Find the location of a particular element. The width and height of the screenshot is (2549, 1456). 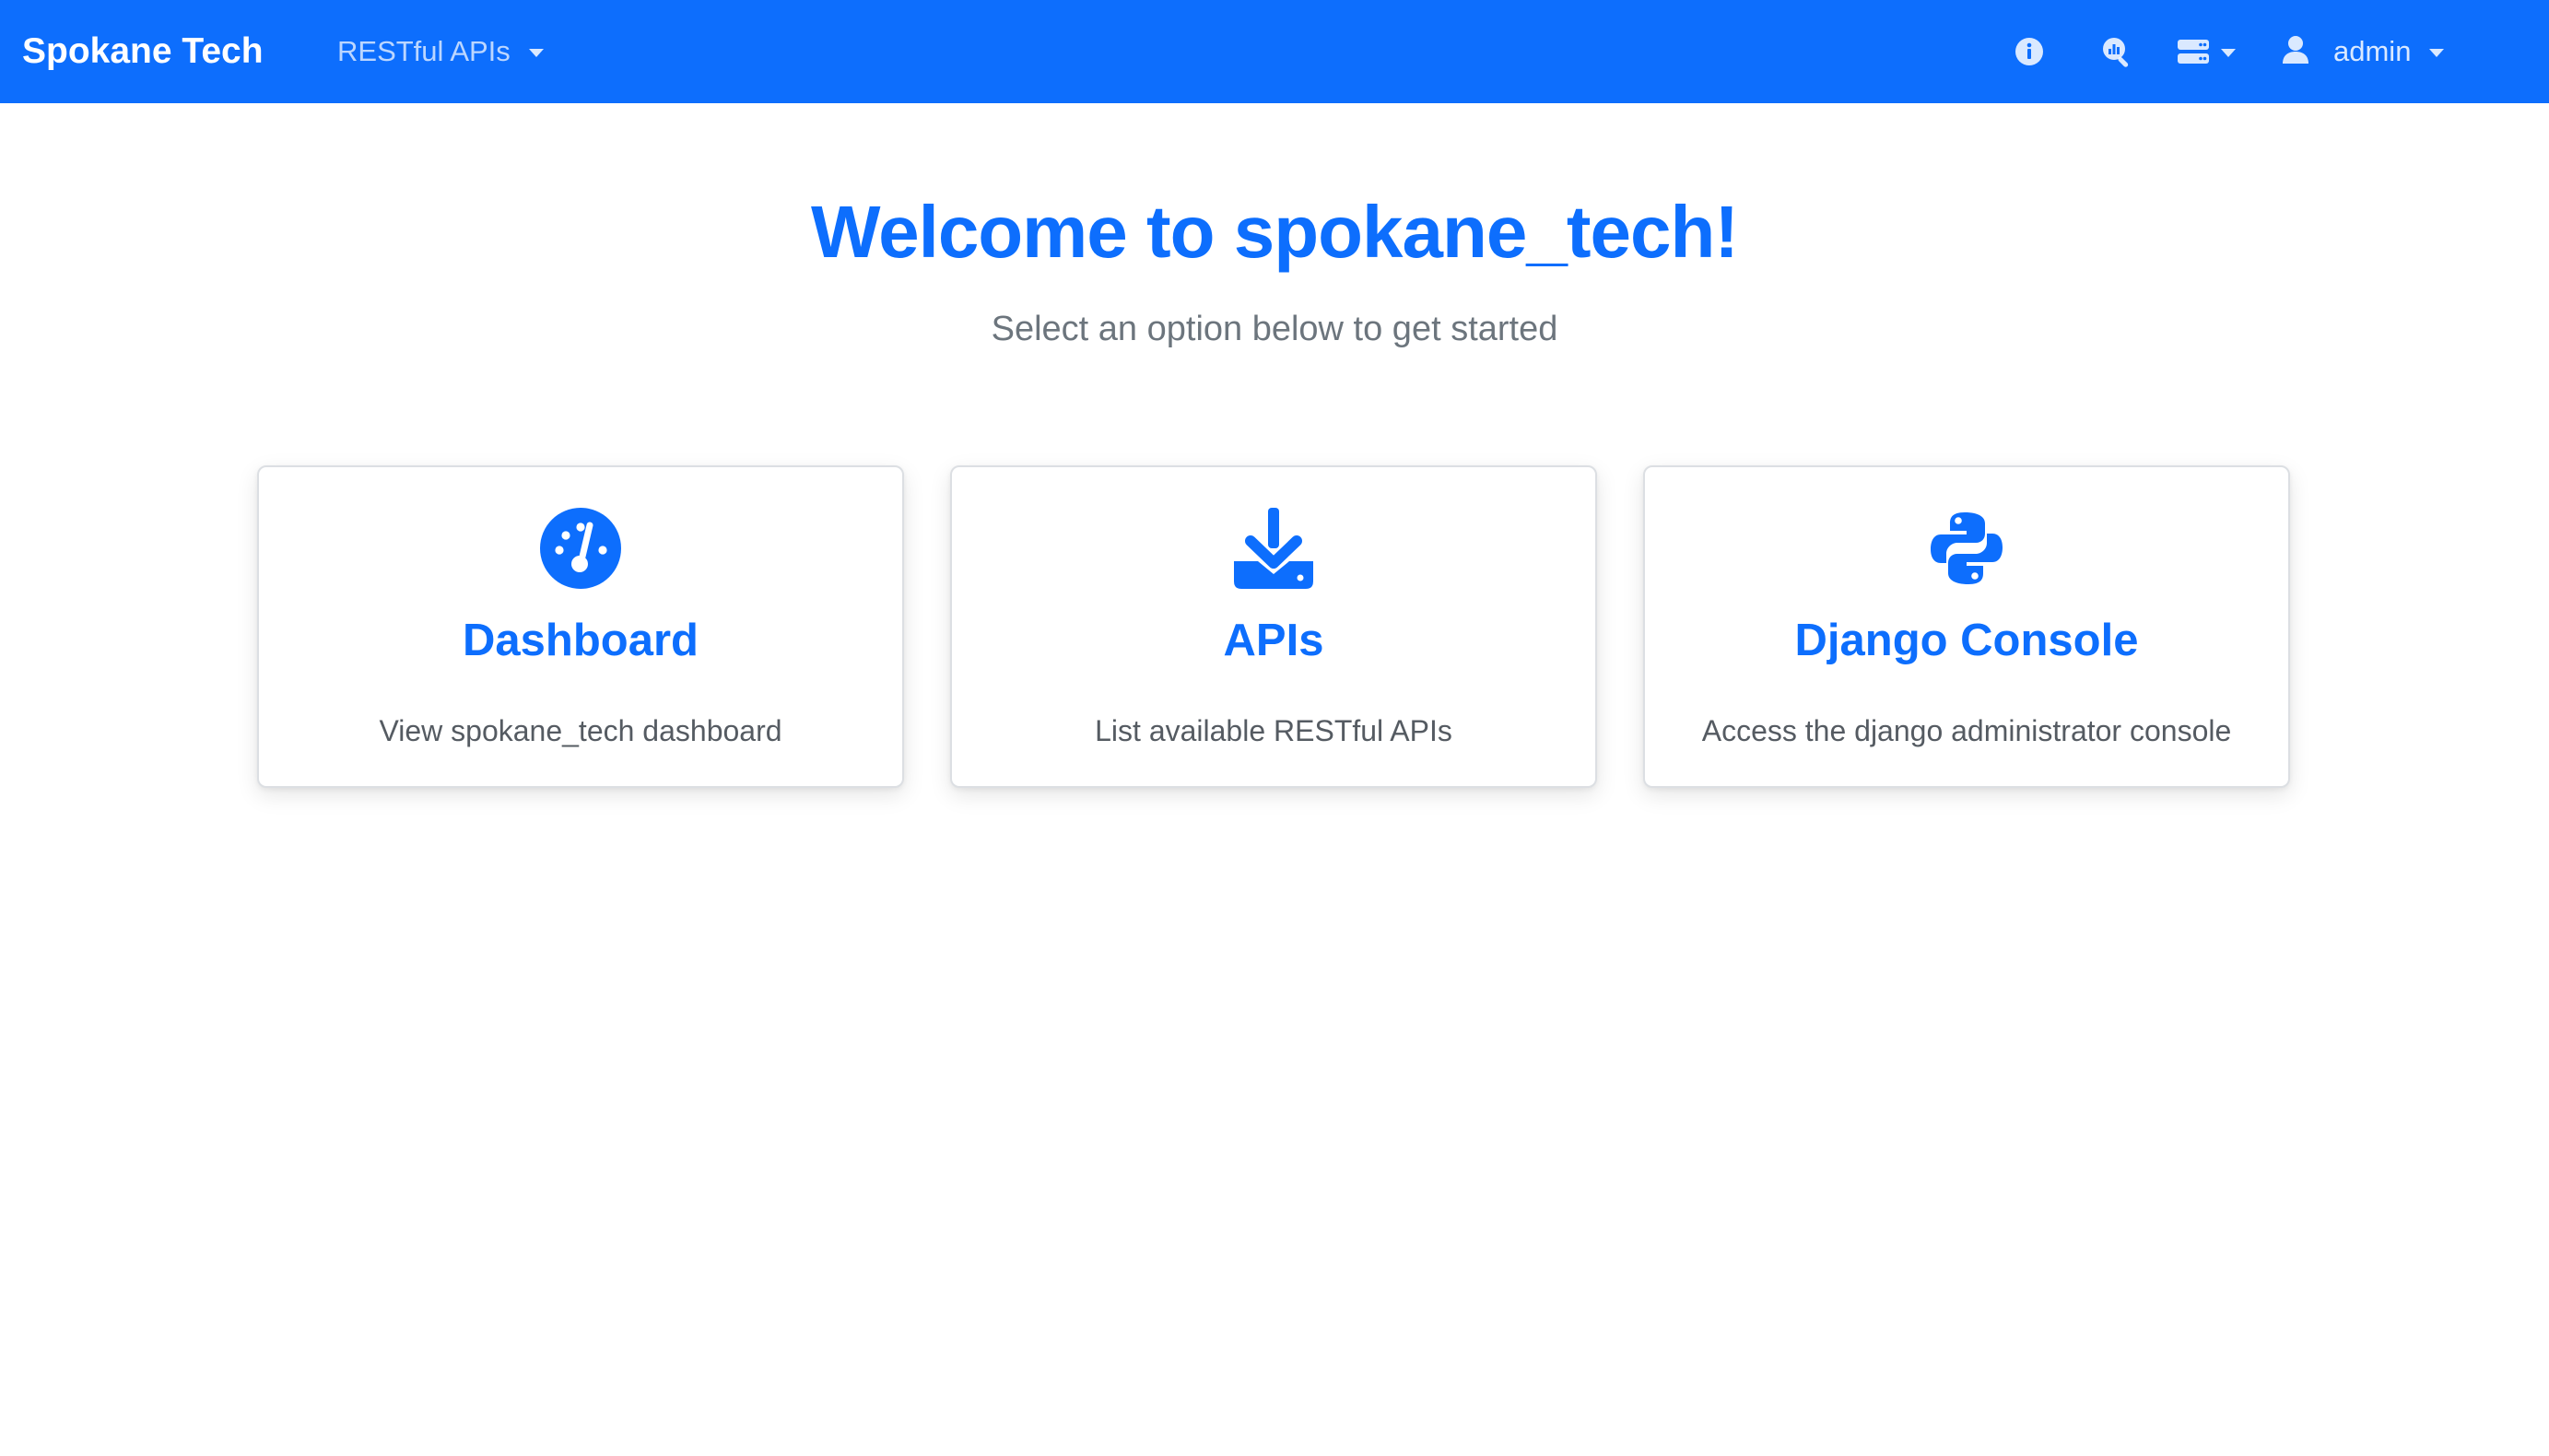

python-icon is located at coordinates (1966, 548).